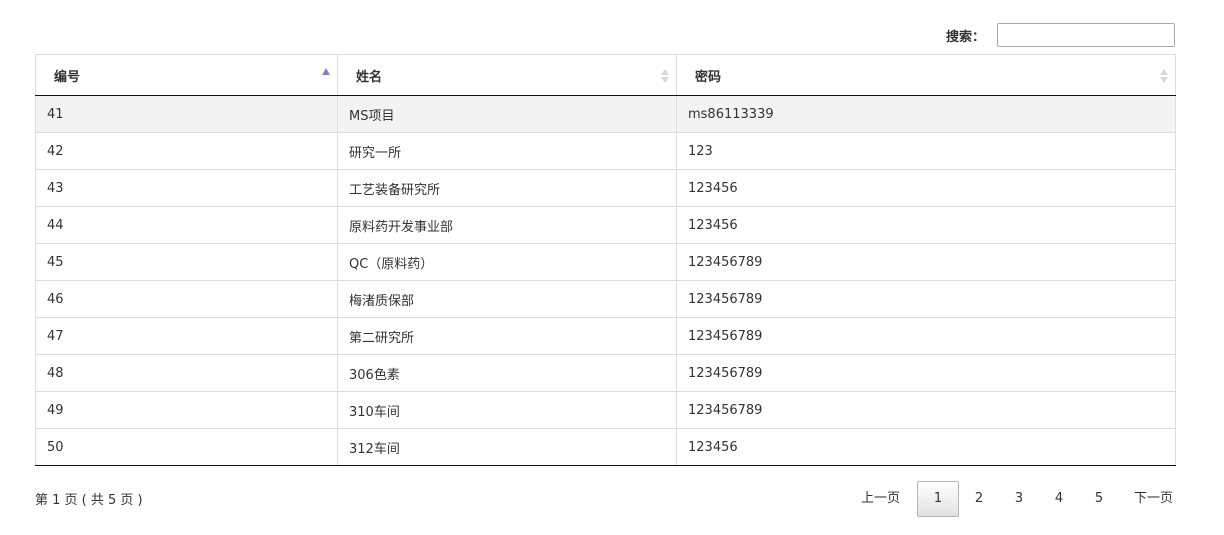 The height and width of the screenshot is (535, 1224). I want to click on table-row: 47 第二研究所 123456789, so click(605, 336).